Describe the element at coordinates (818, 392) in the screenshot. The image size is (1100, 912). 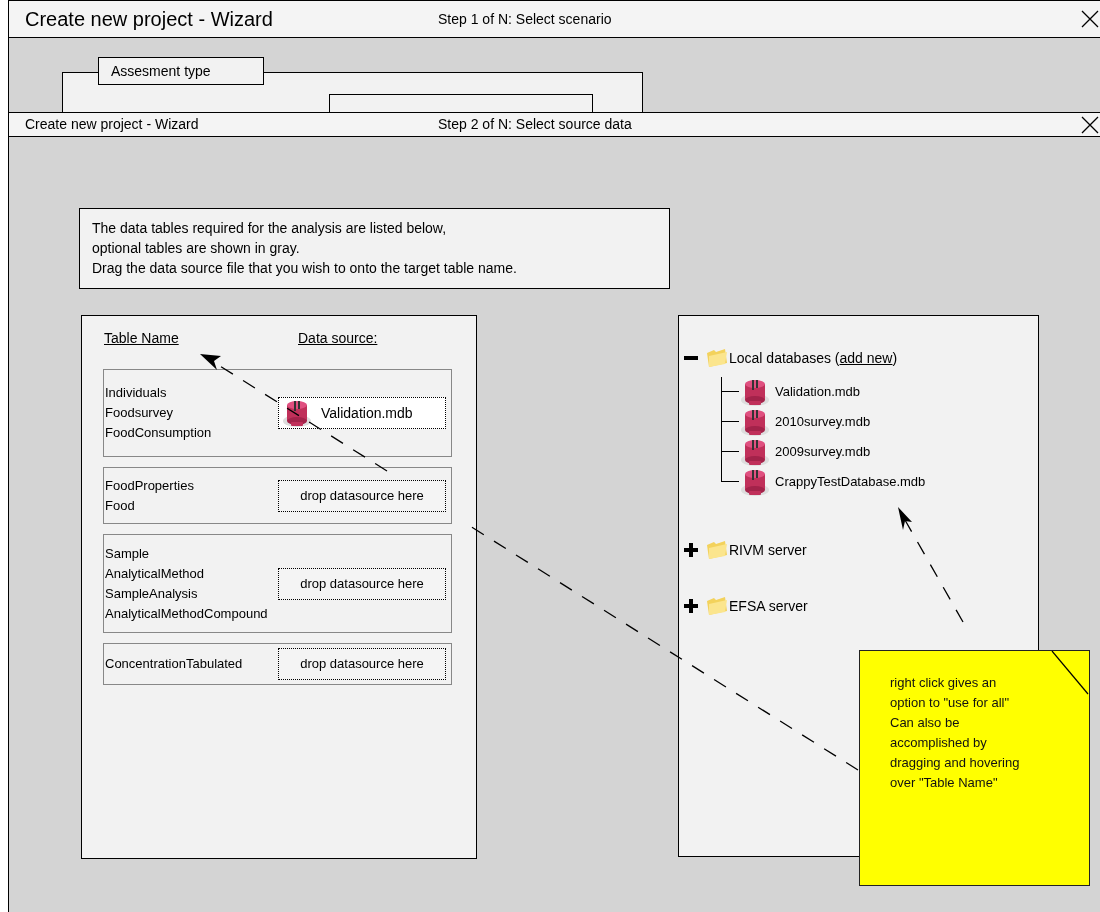
I see `database-file: Validation.mdb` at that location.